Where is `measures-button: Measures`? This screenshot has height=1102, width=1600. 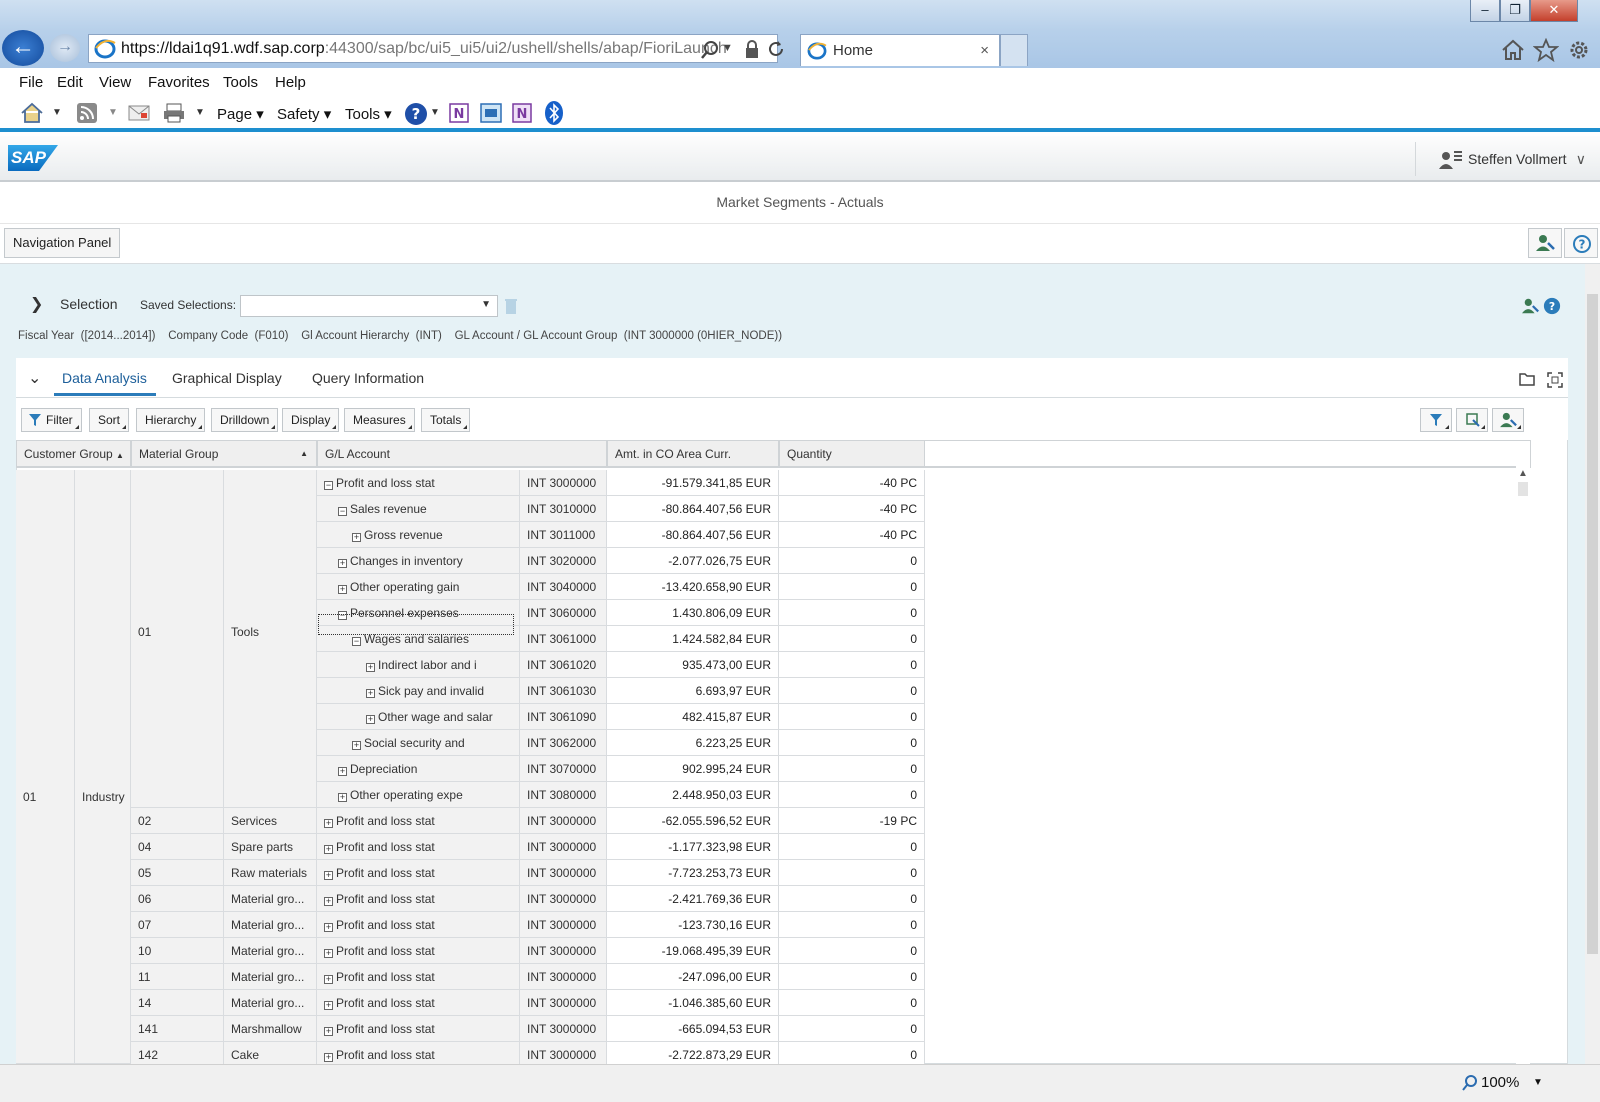
measures-button: Measures is located at coordinates (379, 420).